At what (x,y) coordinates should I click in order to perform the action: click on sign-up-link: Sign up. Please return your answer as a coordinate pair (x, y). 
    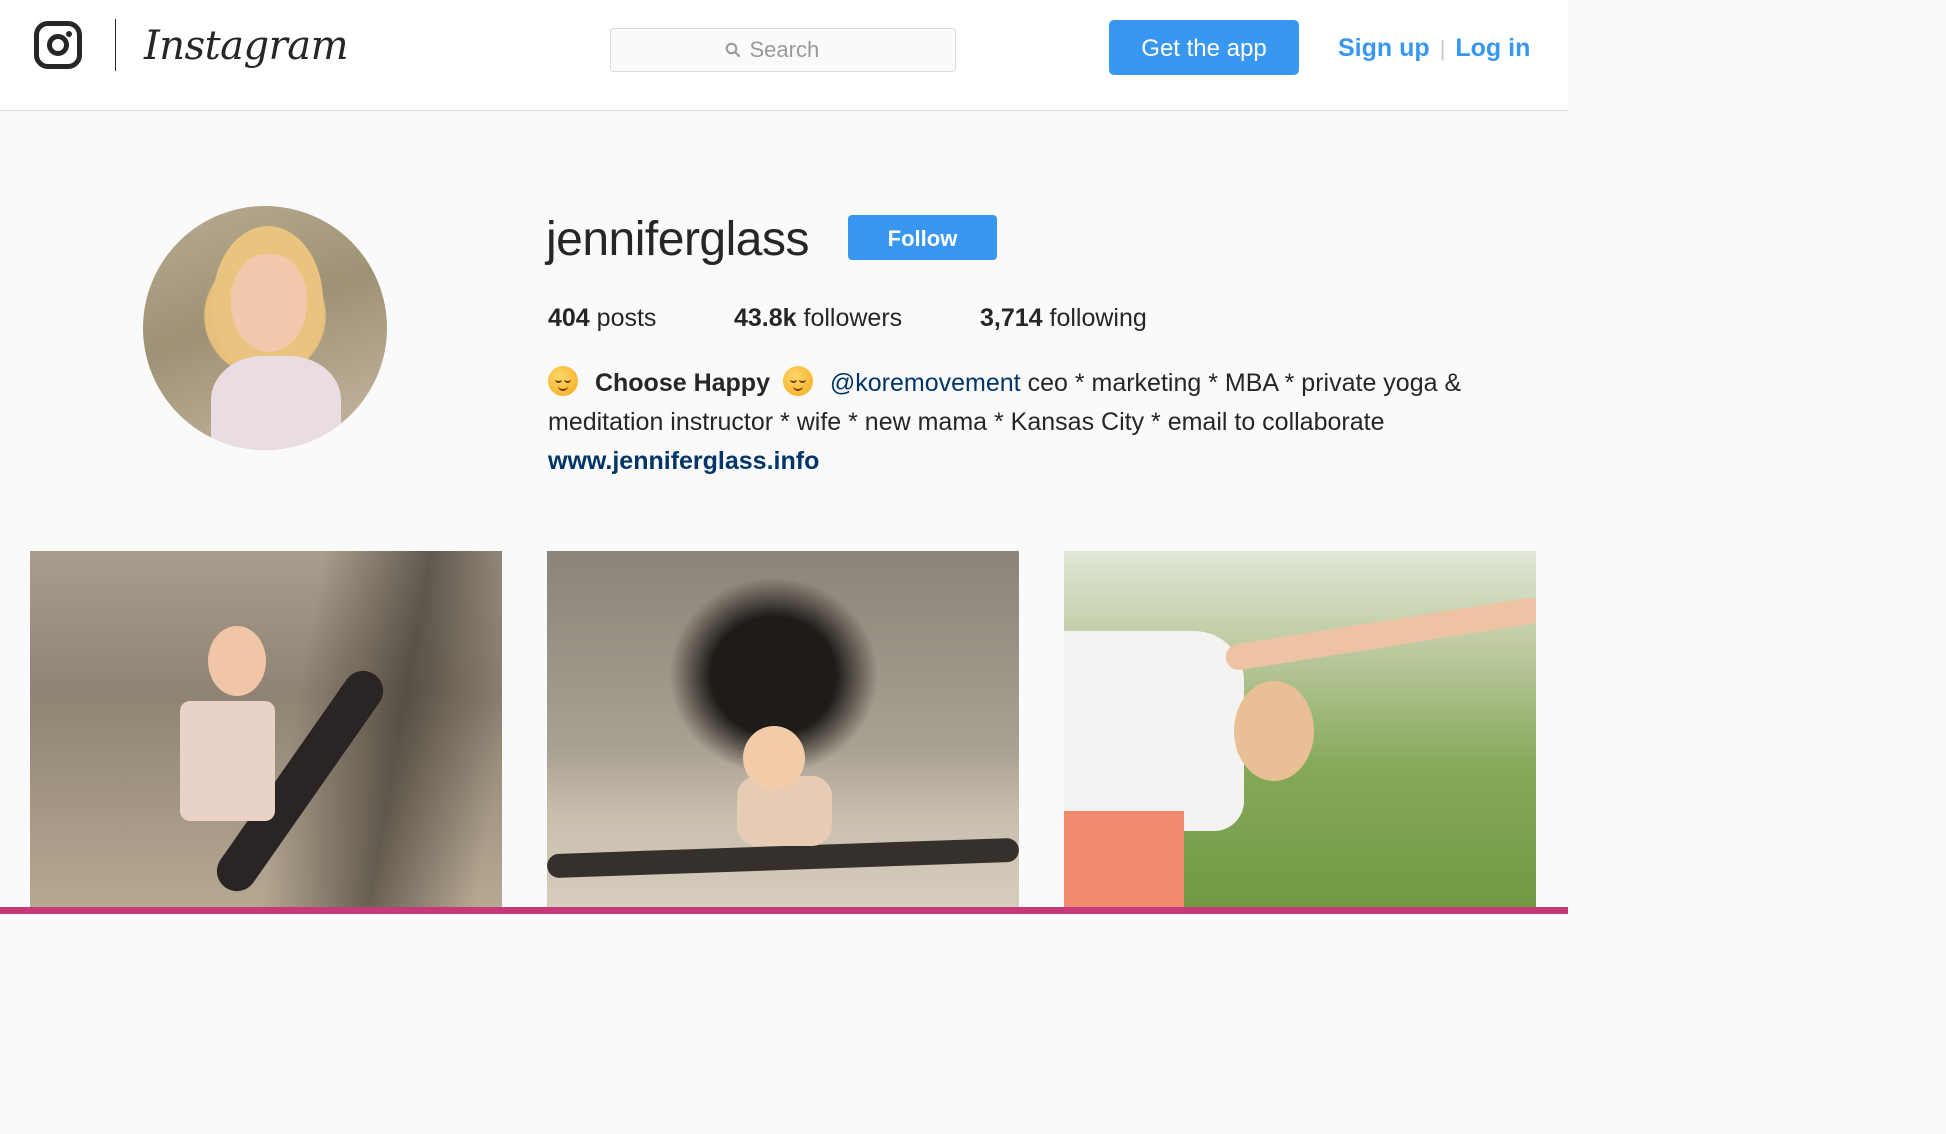
    Looking at the image, I should click on (1384, 48).